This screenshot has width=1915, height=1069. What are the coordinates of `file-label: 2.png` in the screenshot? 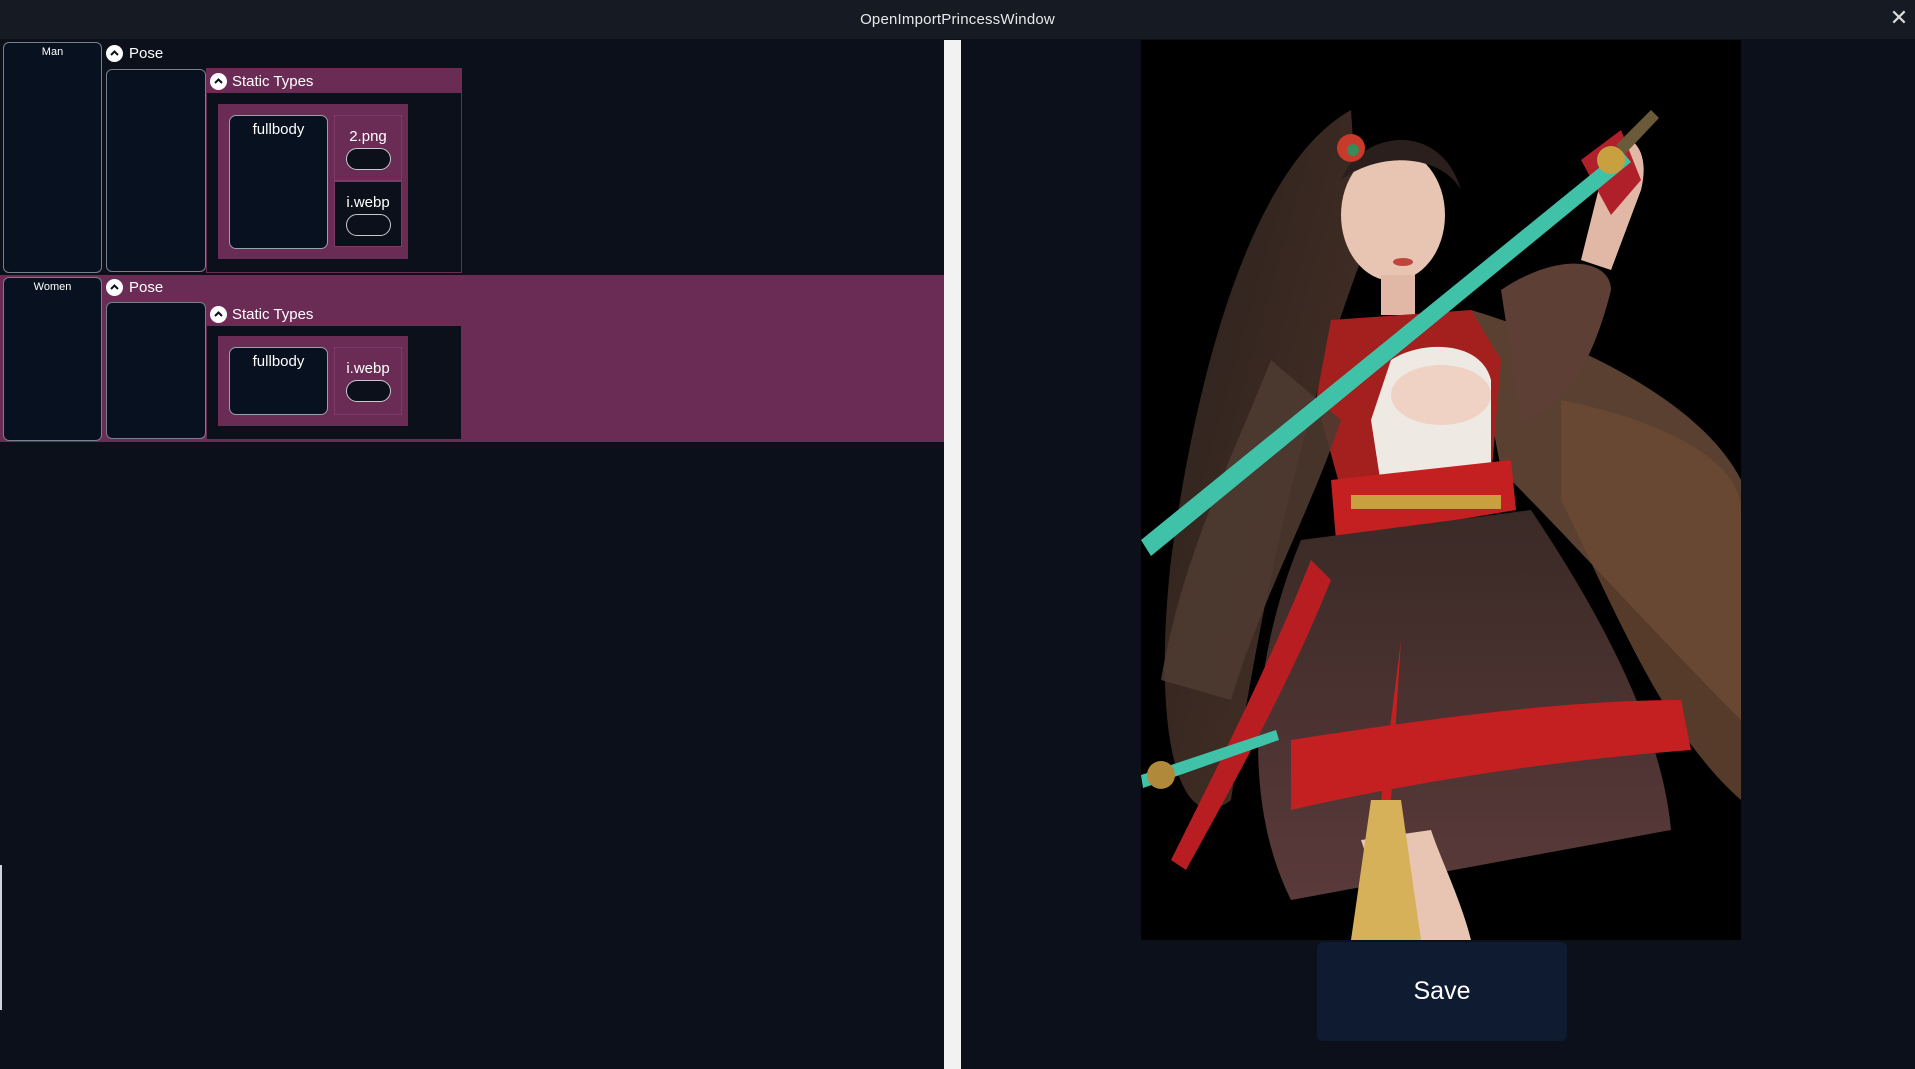 It's located at (368, 136).